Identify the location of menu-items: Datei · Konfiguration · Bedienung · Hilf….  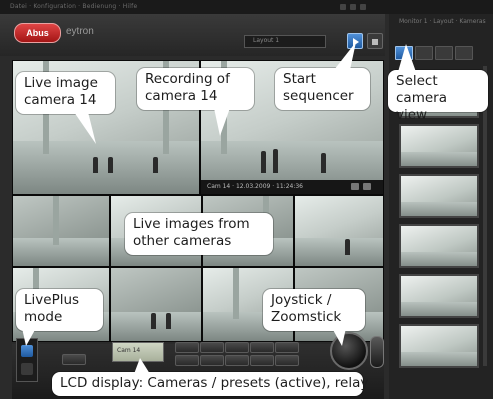
(73, 6).